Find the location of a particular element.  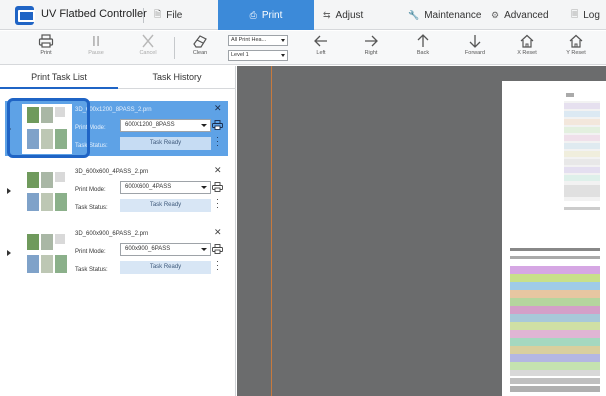

menu-file-label: File is located at coordinates (174, 15).